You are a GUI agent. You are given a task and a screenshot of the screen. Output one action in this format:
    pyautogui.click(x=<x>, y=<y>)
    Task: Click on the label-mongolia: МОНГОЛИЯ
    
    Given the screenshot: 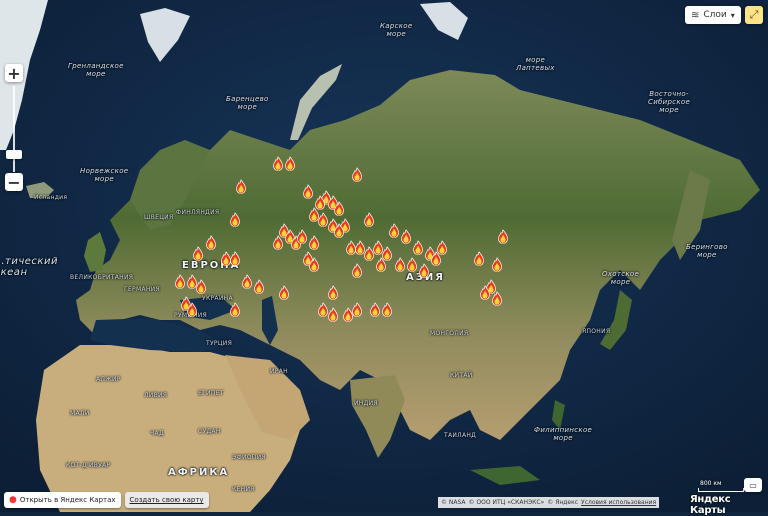 What is the action you would take?
    pyautogui.click(x=449, y=333)
    